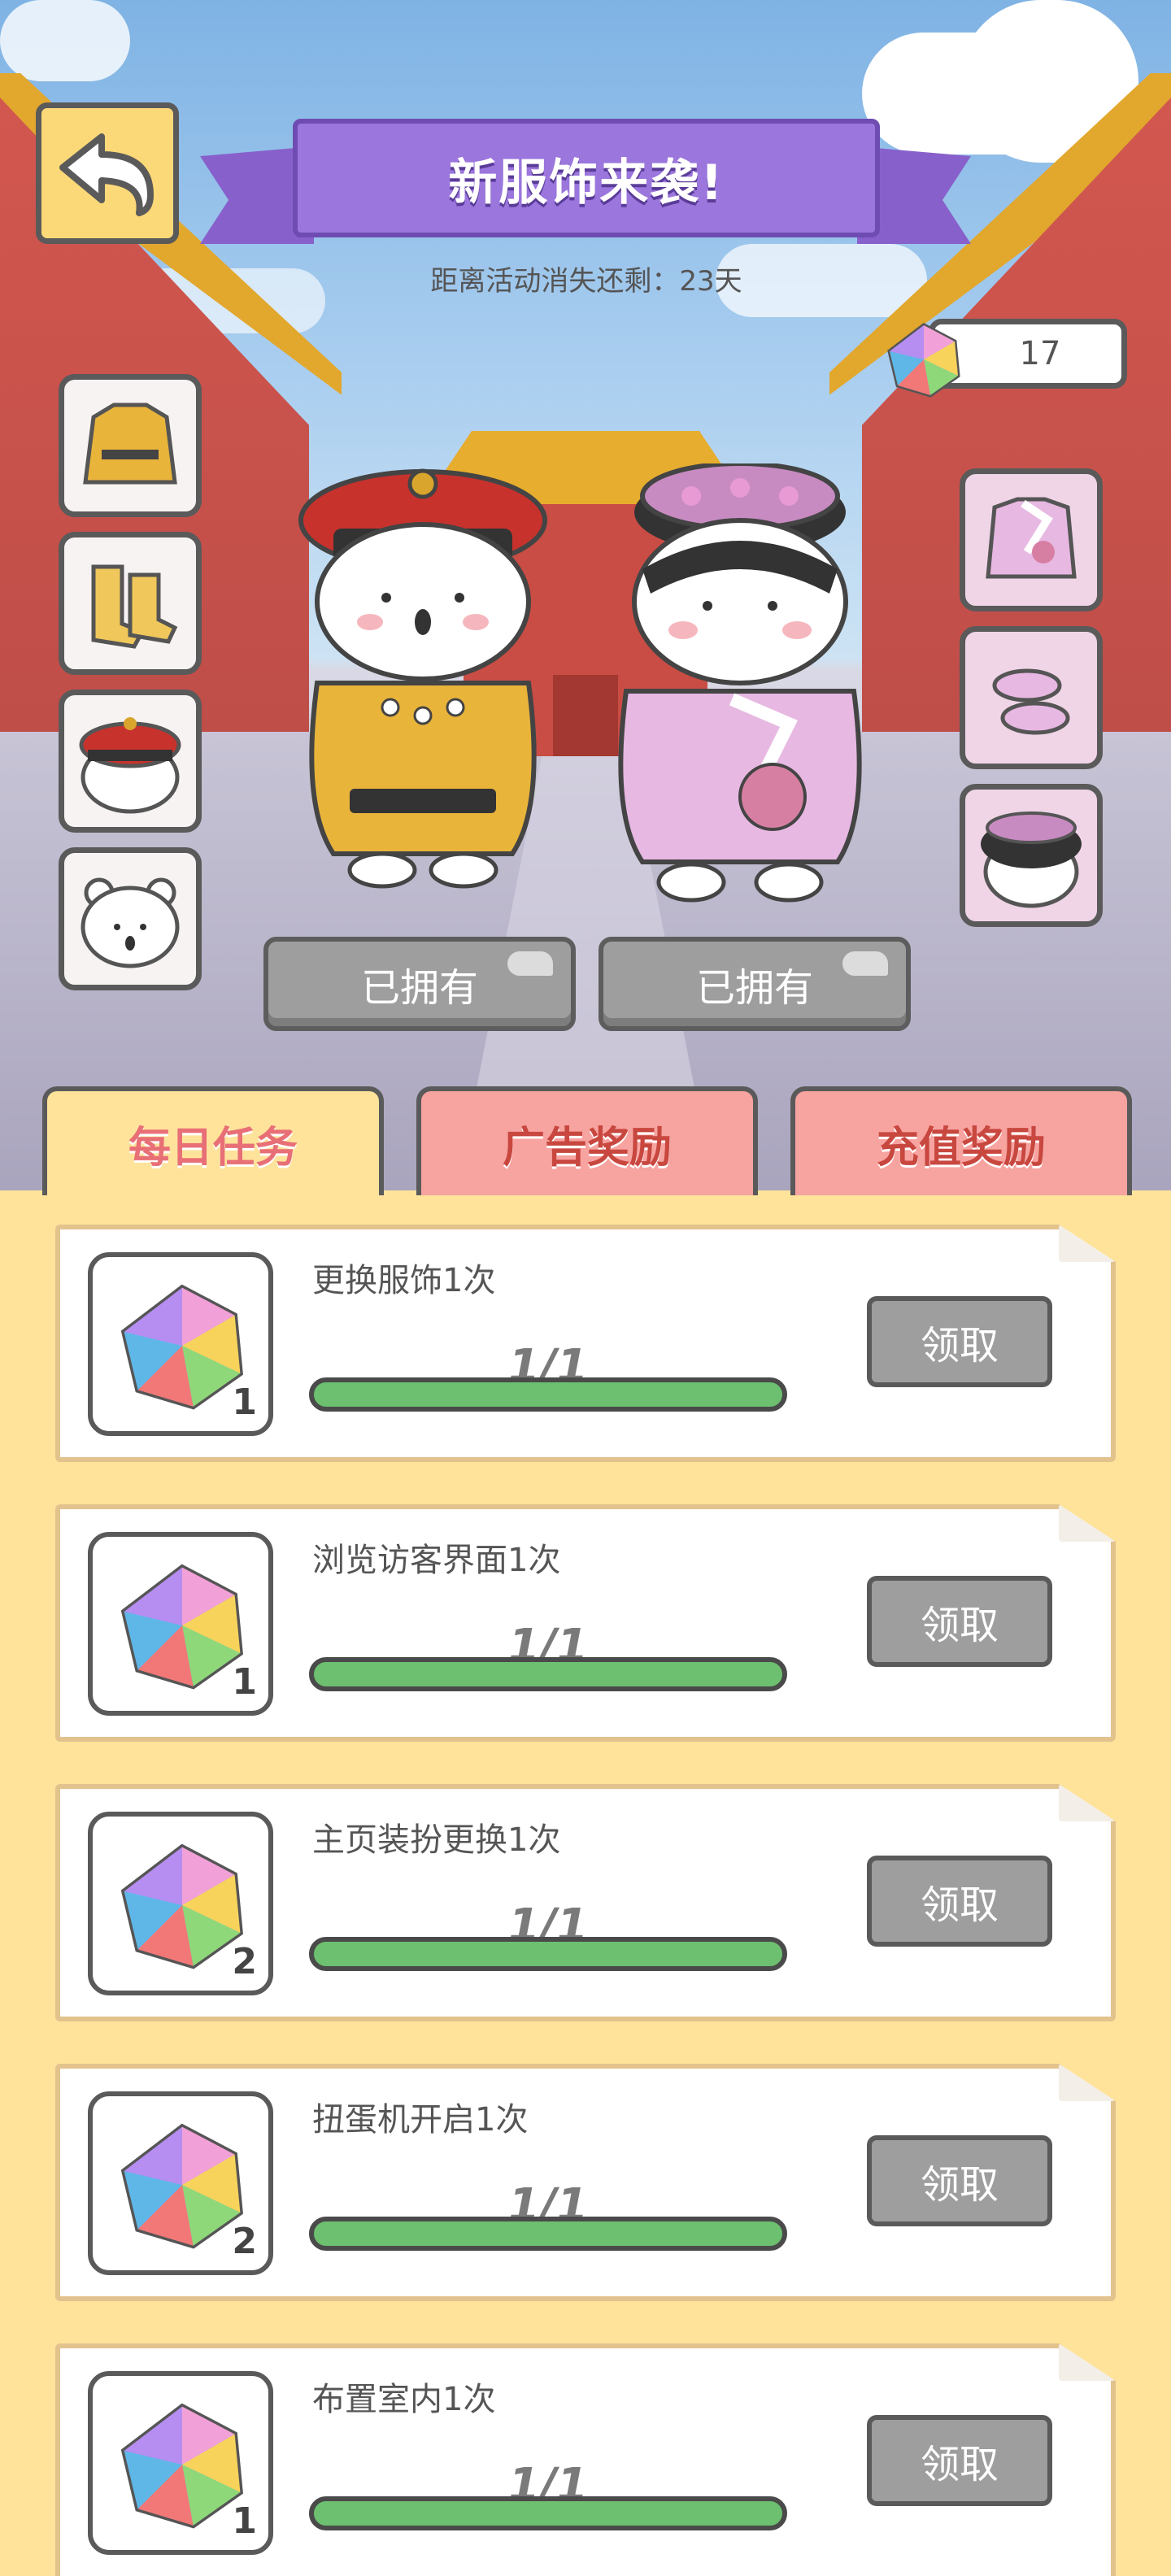 Image resolution: width=1171 pixels, height=2576 pixels. Describe the element at coordinates (585, 2183) in the screenshot. I see `task-card-4: 2 扭蛋机开启1次 1/1 领取` at that location.